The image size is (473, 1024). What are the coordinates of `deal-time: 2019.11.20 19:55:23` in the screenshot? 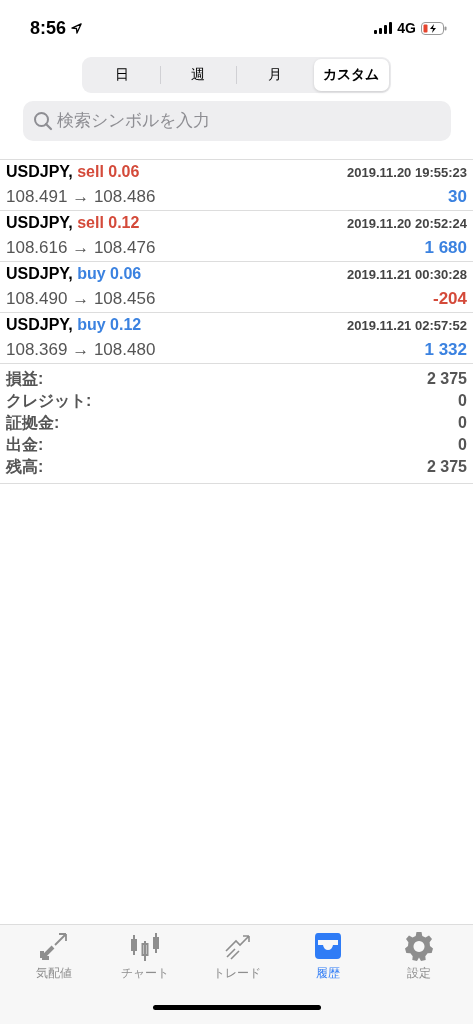 It's located at (407, 172).